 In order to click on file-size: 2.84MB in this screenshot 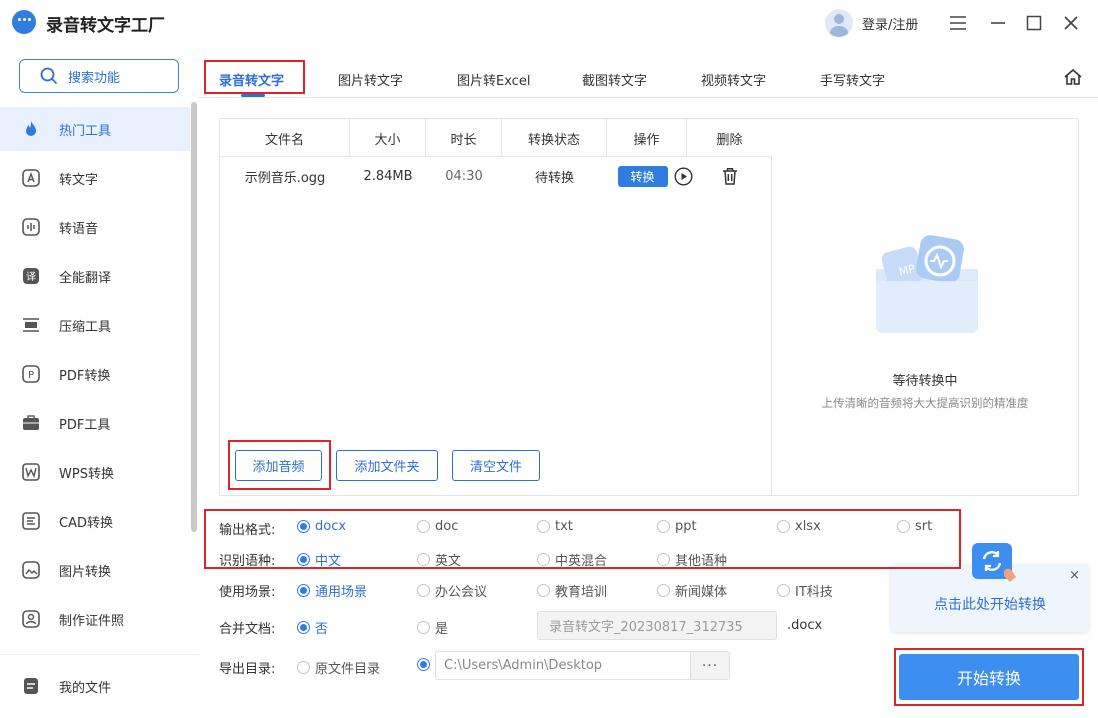, I will do `click(388, 176)`.